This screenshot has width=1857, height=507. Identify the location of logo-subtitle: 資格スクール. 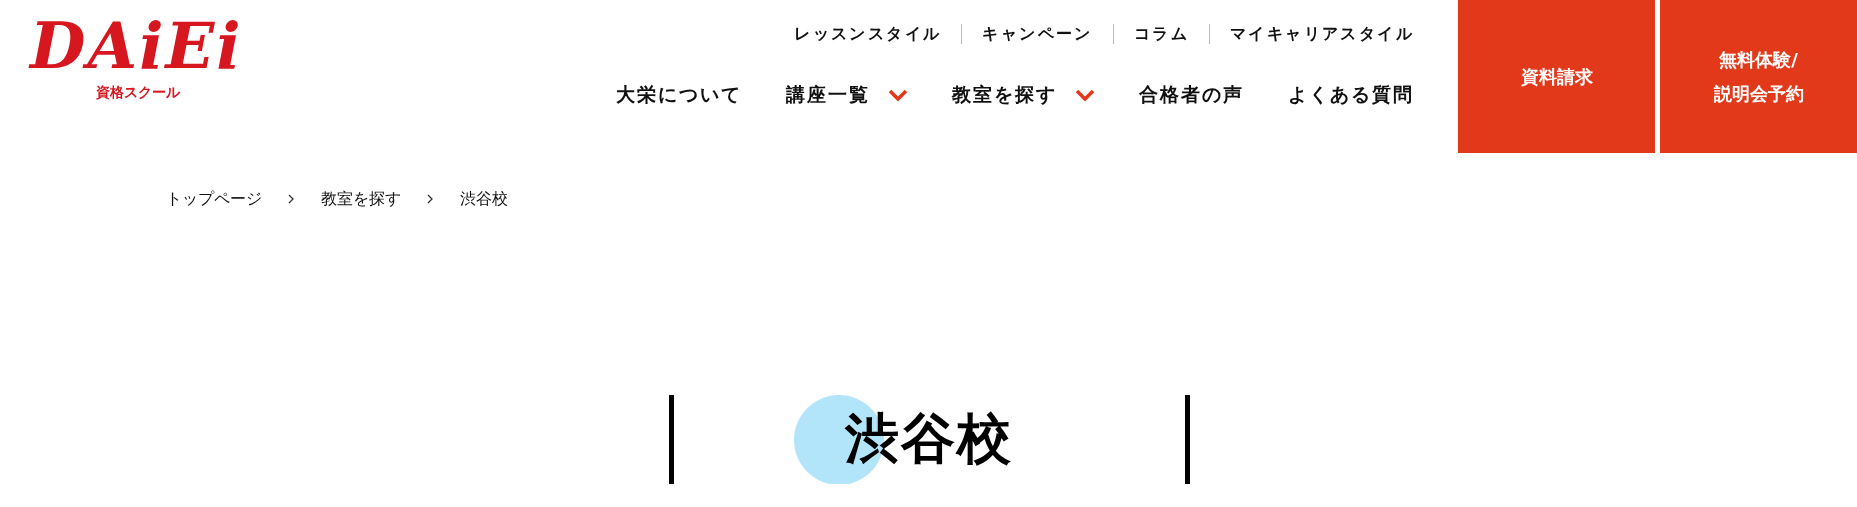
(138, 93).